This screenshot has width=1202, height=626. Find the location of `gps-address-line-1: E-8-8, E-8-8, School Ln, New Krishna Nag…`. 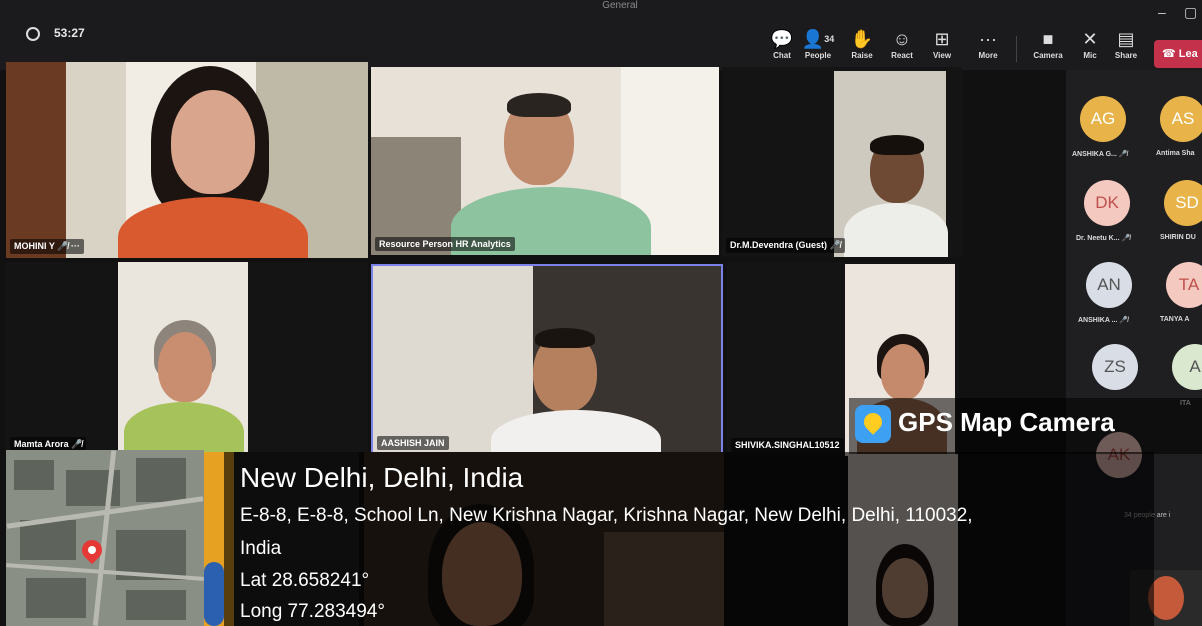

gps-address-line-1: E-8-8, E-8-8, School Ln, New Krishna Nag… is located at coordinates (606, 515).